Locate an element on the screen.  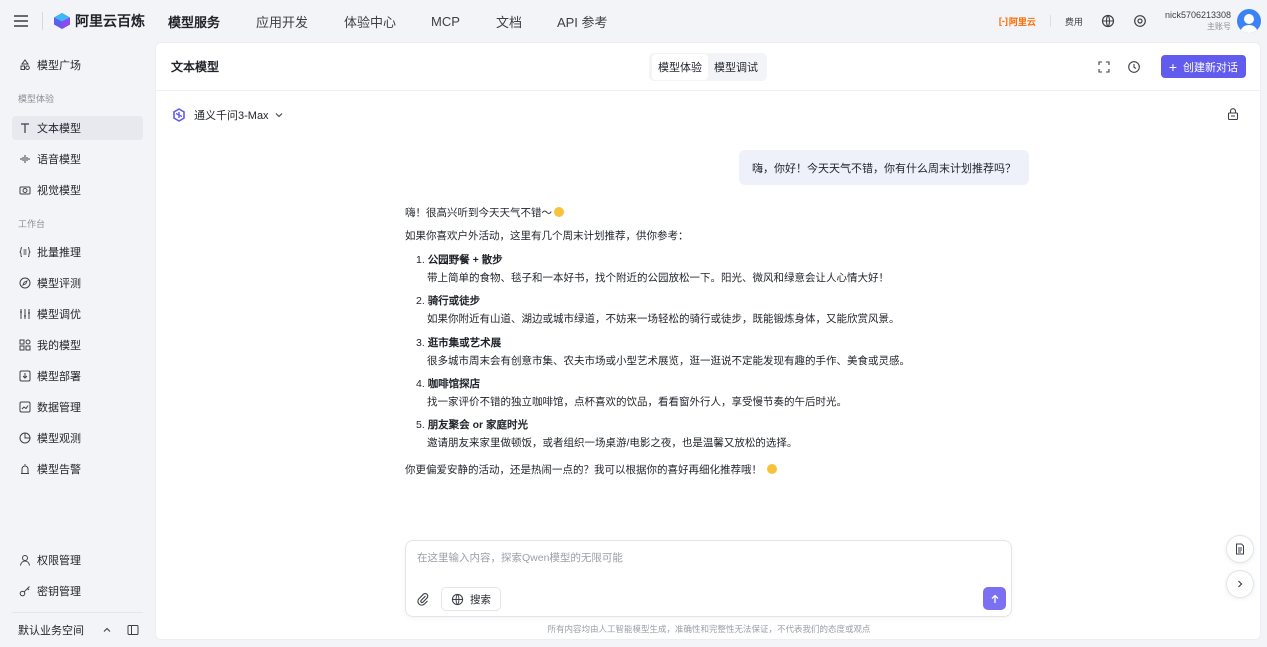
sidebar-item-batch-inference: 批量推理 is located at coordinates (77, 252).